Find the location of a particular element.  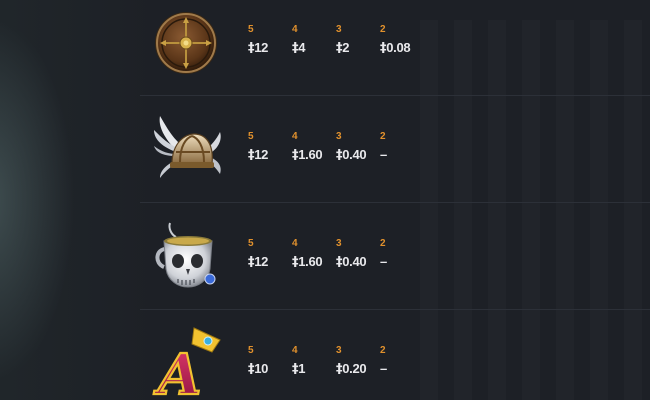

payout-value: 0.20 is located at coordinates (354, 368).